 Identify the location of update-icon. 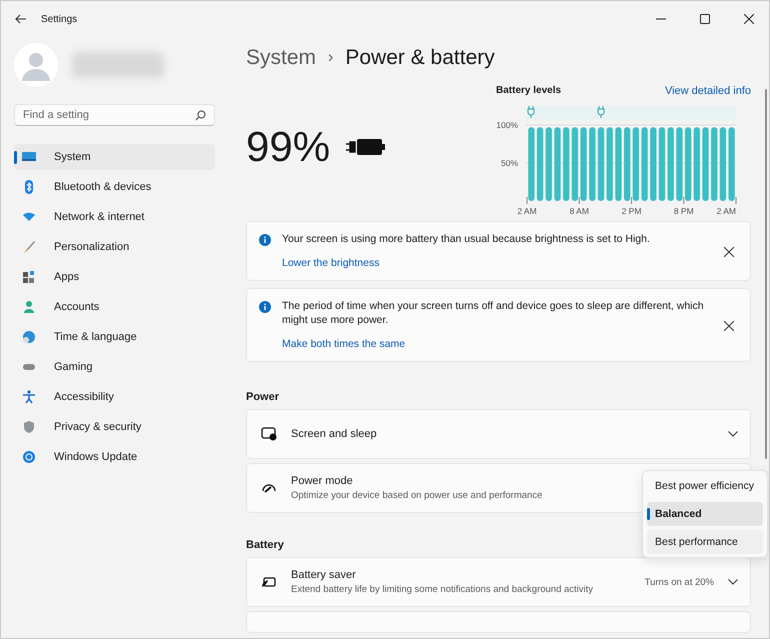
(29, 457).